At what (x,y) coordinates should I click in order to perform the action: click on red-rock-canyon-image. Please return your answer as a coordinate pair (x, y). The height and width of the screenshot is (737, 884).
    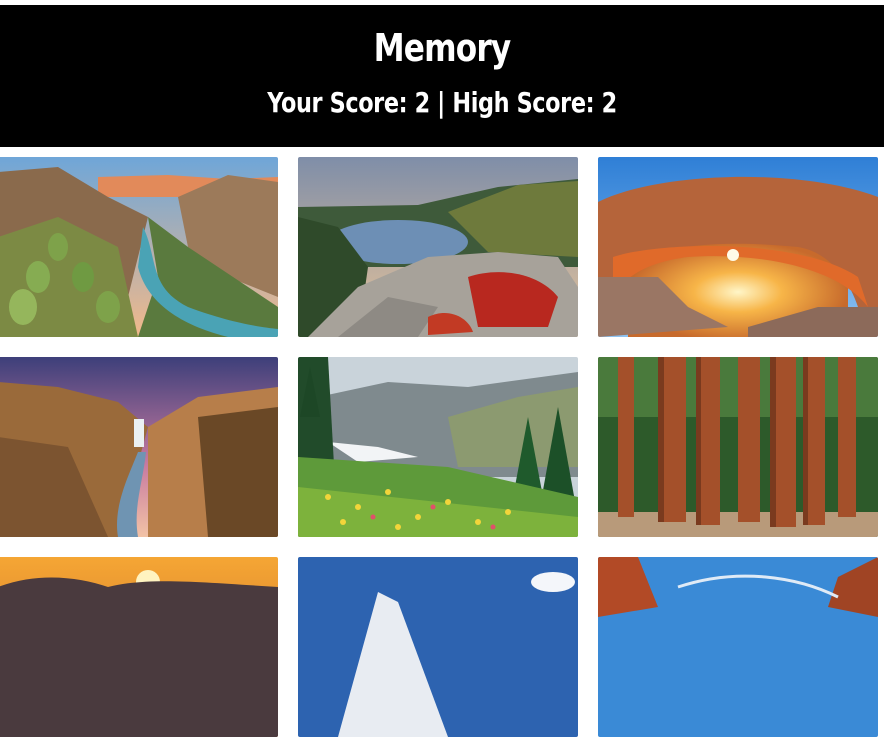
    Looking at the image, I should click on (738, 647).